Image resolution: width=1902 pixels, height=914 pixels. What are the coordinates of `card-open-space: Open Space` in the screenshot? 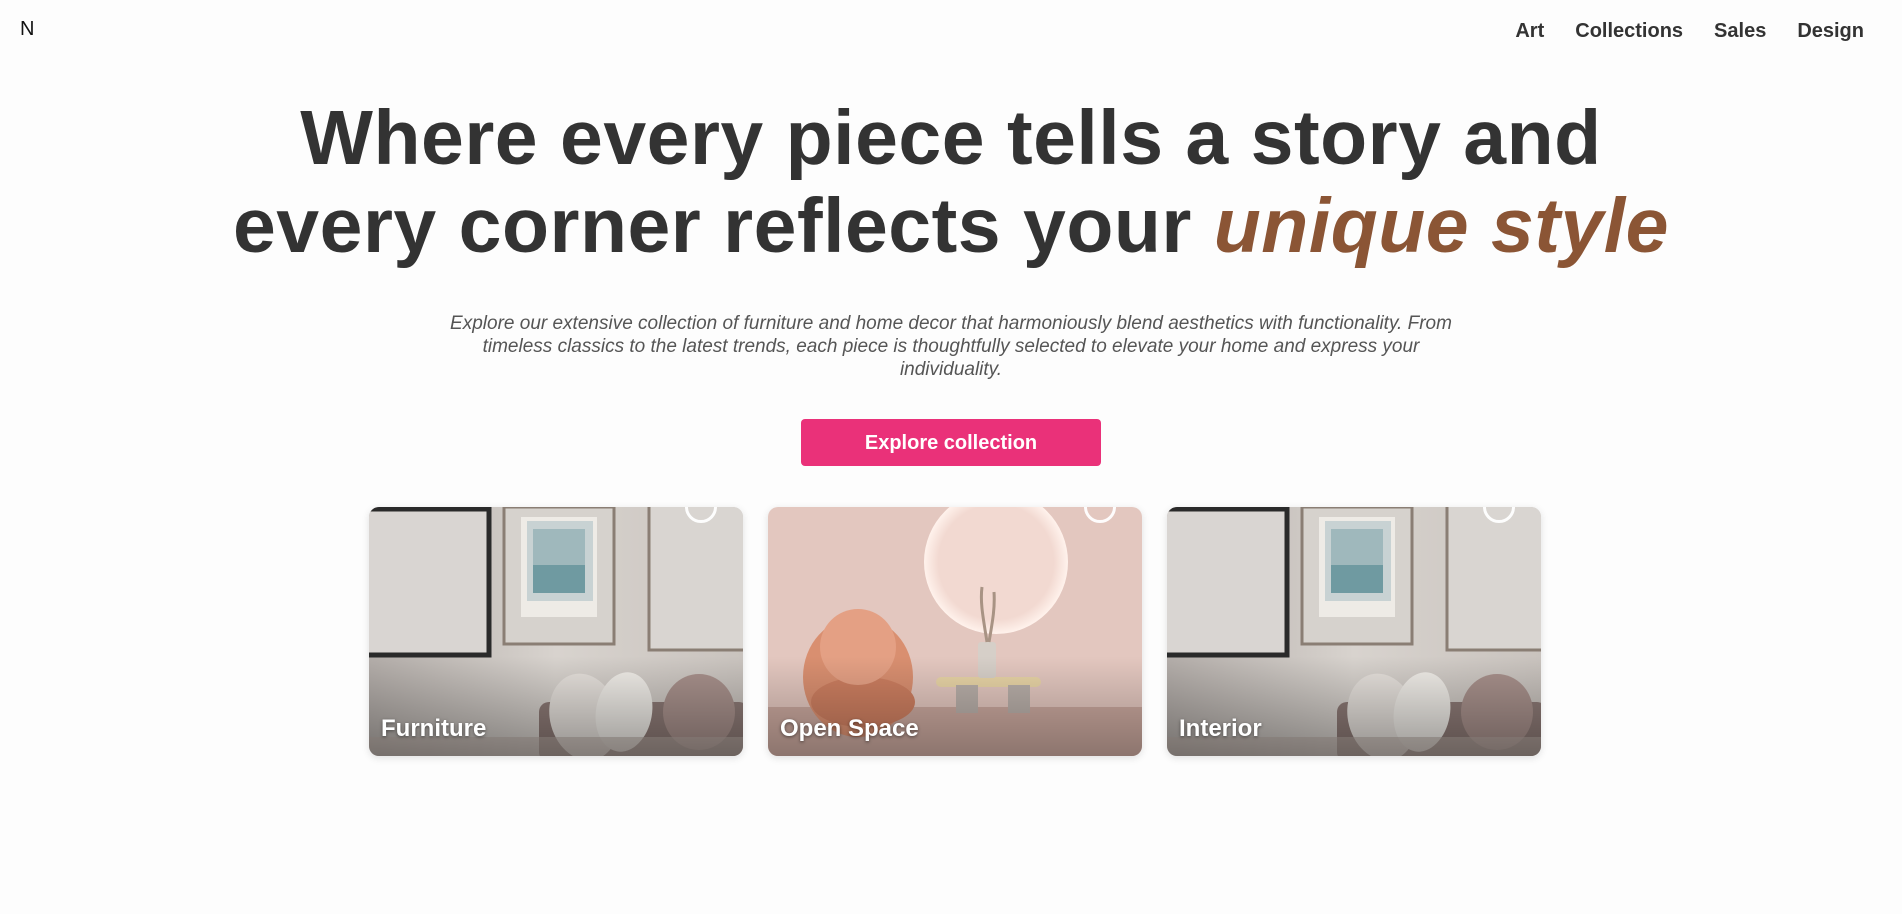 It's located at (955, 631).